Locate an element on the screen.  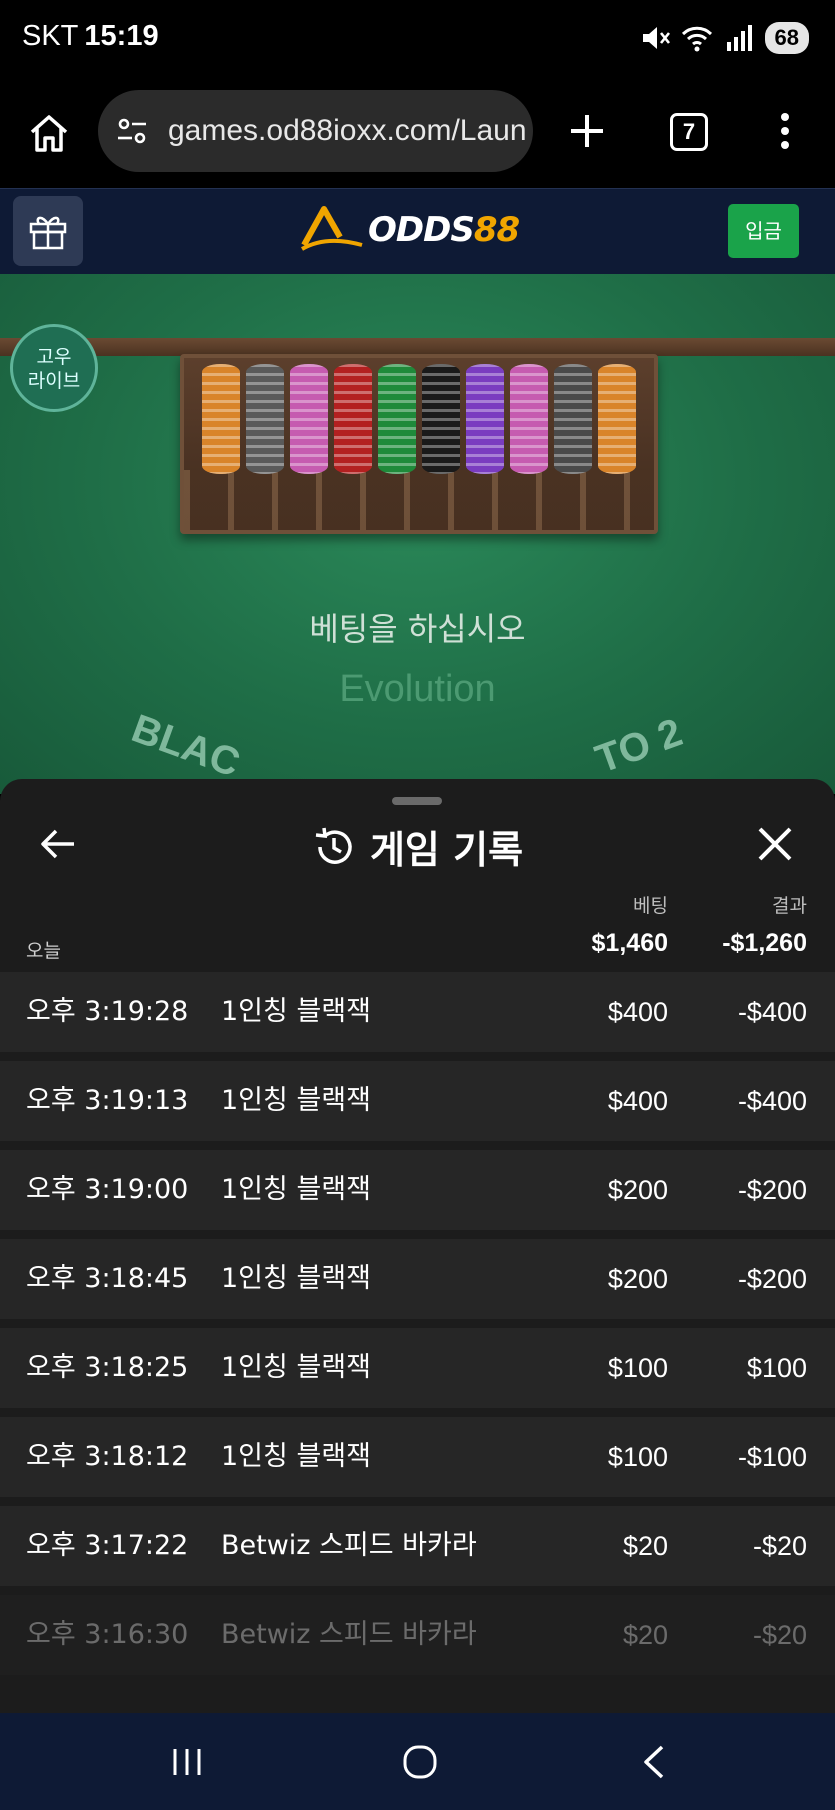
panel-title: 게임 기록 is located at coordinates (417, 846).